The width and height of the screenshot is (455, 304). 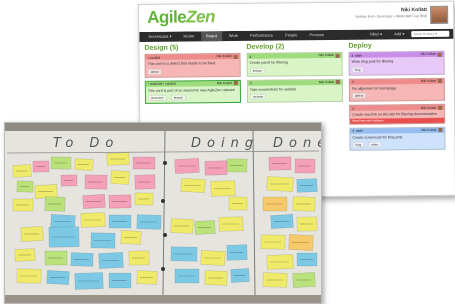 What do you see at coordinates (159, 37) in the screenshot?
I see `project-menu: Screencast ▾` at bounding box center [159, 37].